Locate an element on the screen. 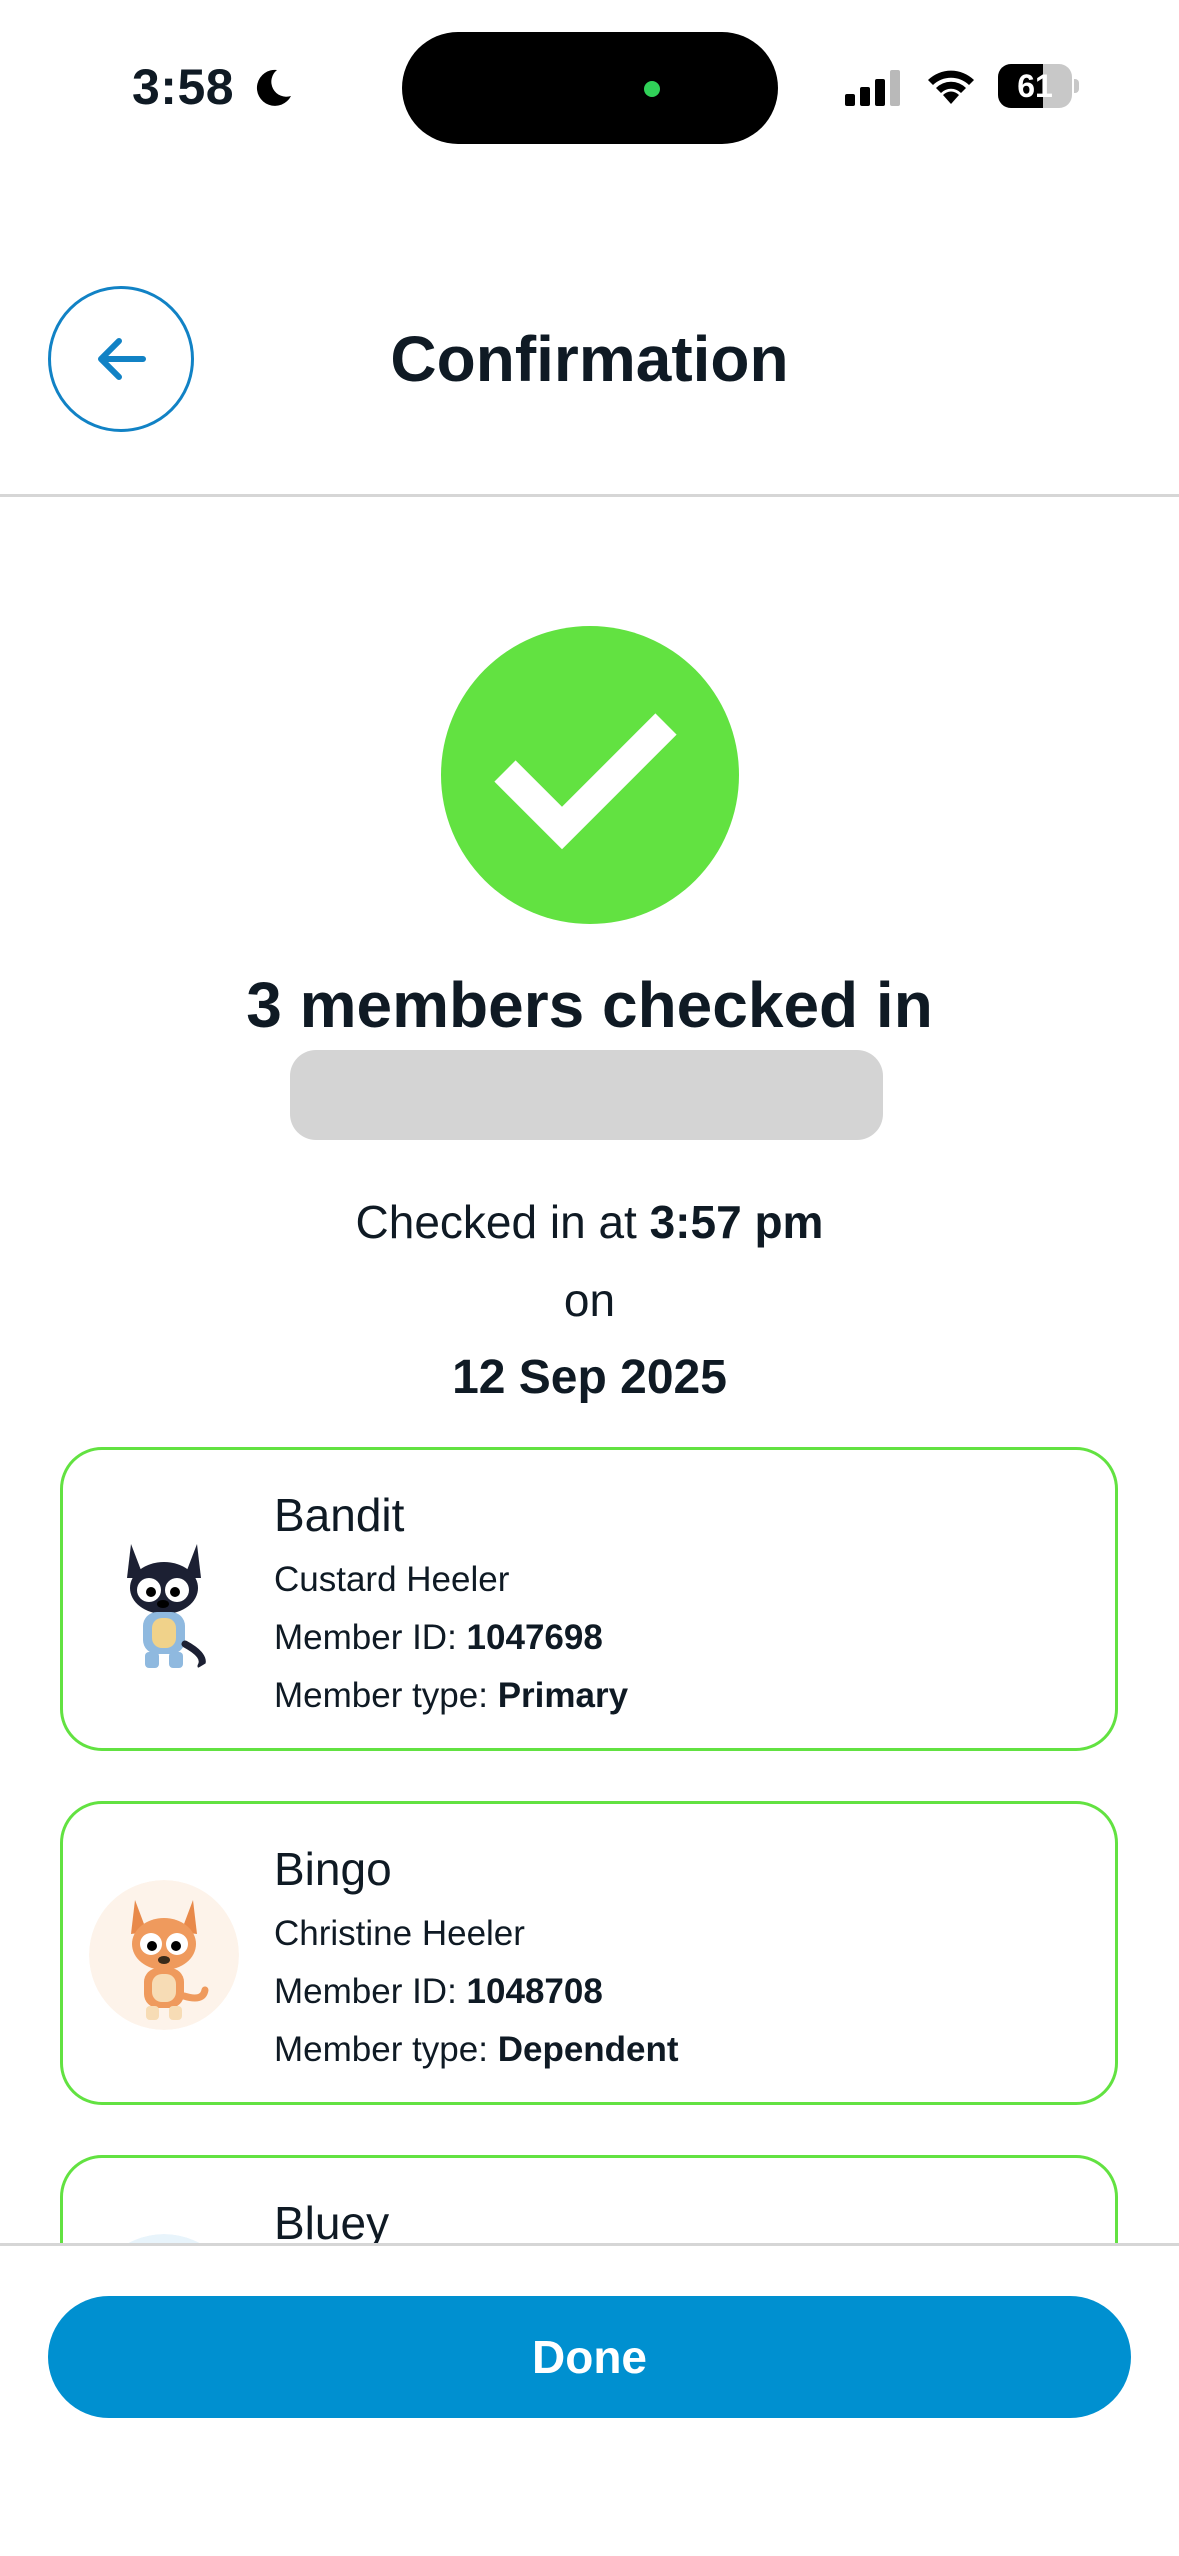  checkin-time-line: Checked in at 3:57 pm is located at coordinates (589, 1222).